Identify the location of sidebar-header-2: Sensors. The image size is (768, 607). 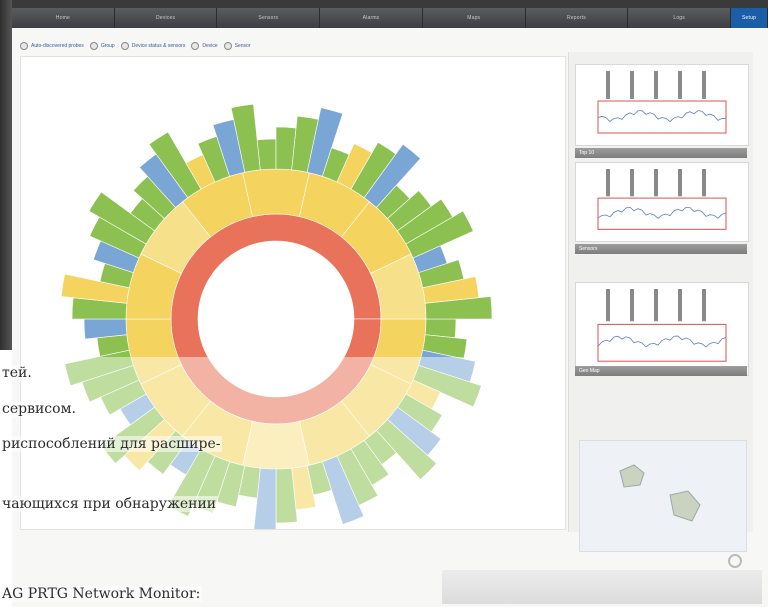
(661, 249).